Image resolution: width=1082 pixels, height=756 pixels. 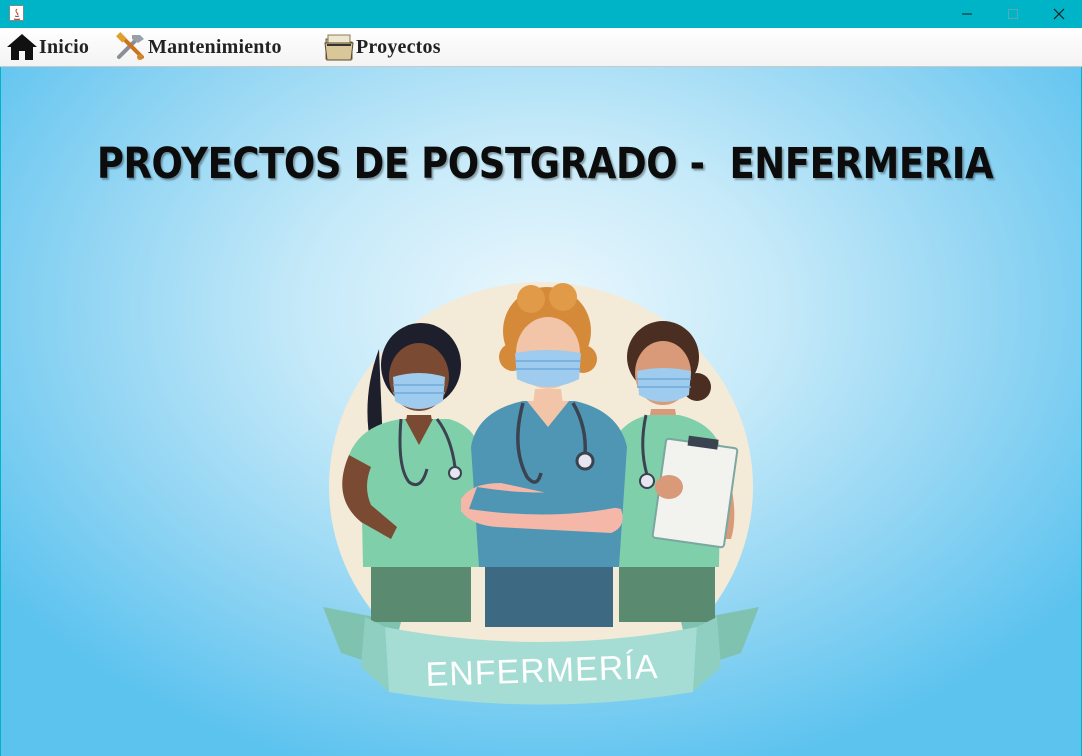 What do you see at coordinates (16, 13) in the screenshot?
I see `java-app-icon` at bounding box center [16, 13].